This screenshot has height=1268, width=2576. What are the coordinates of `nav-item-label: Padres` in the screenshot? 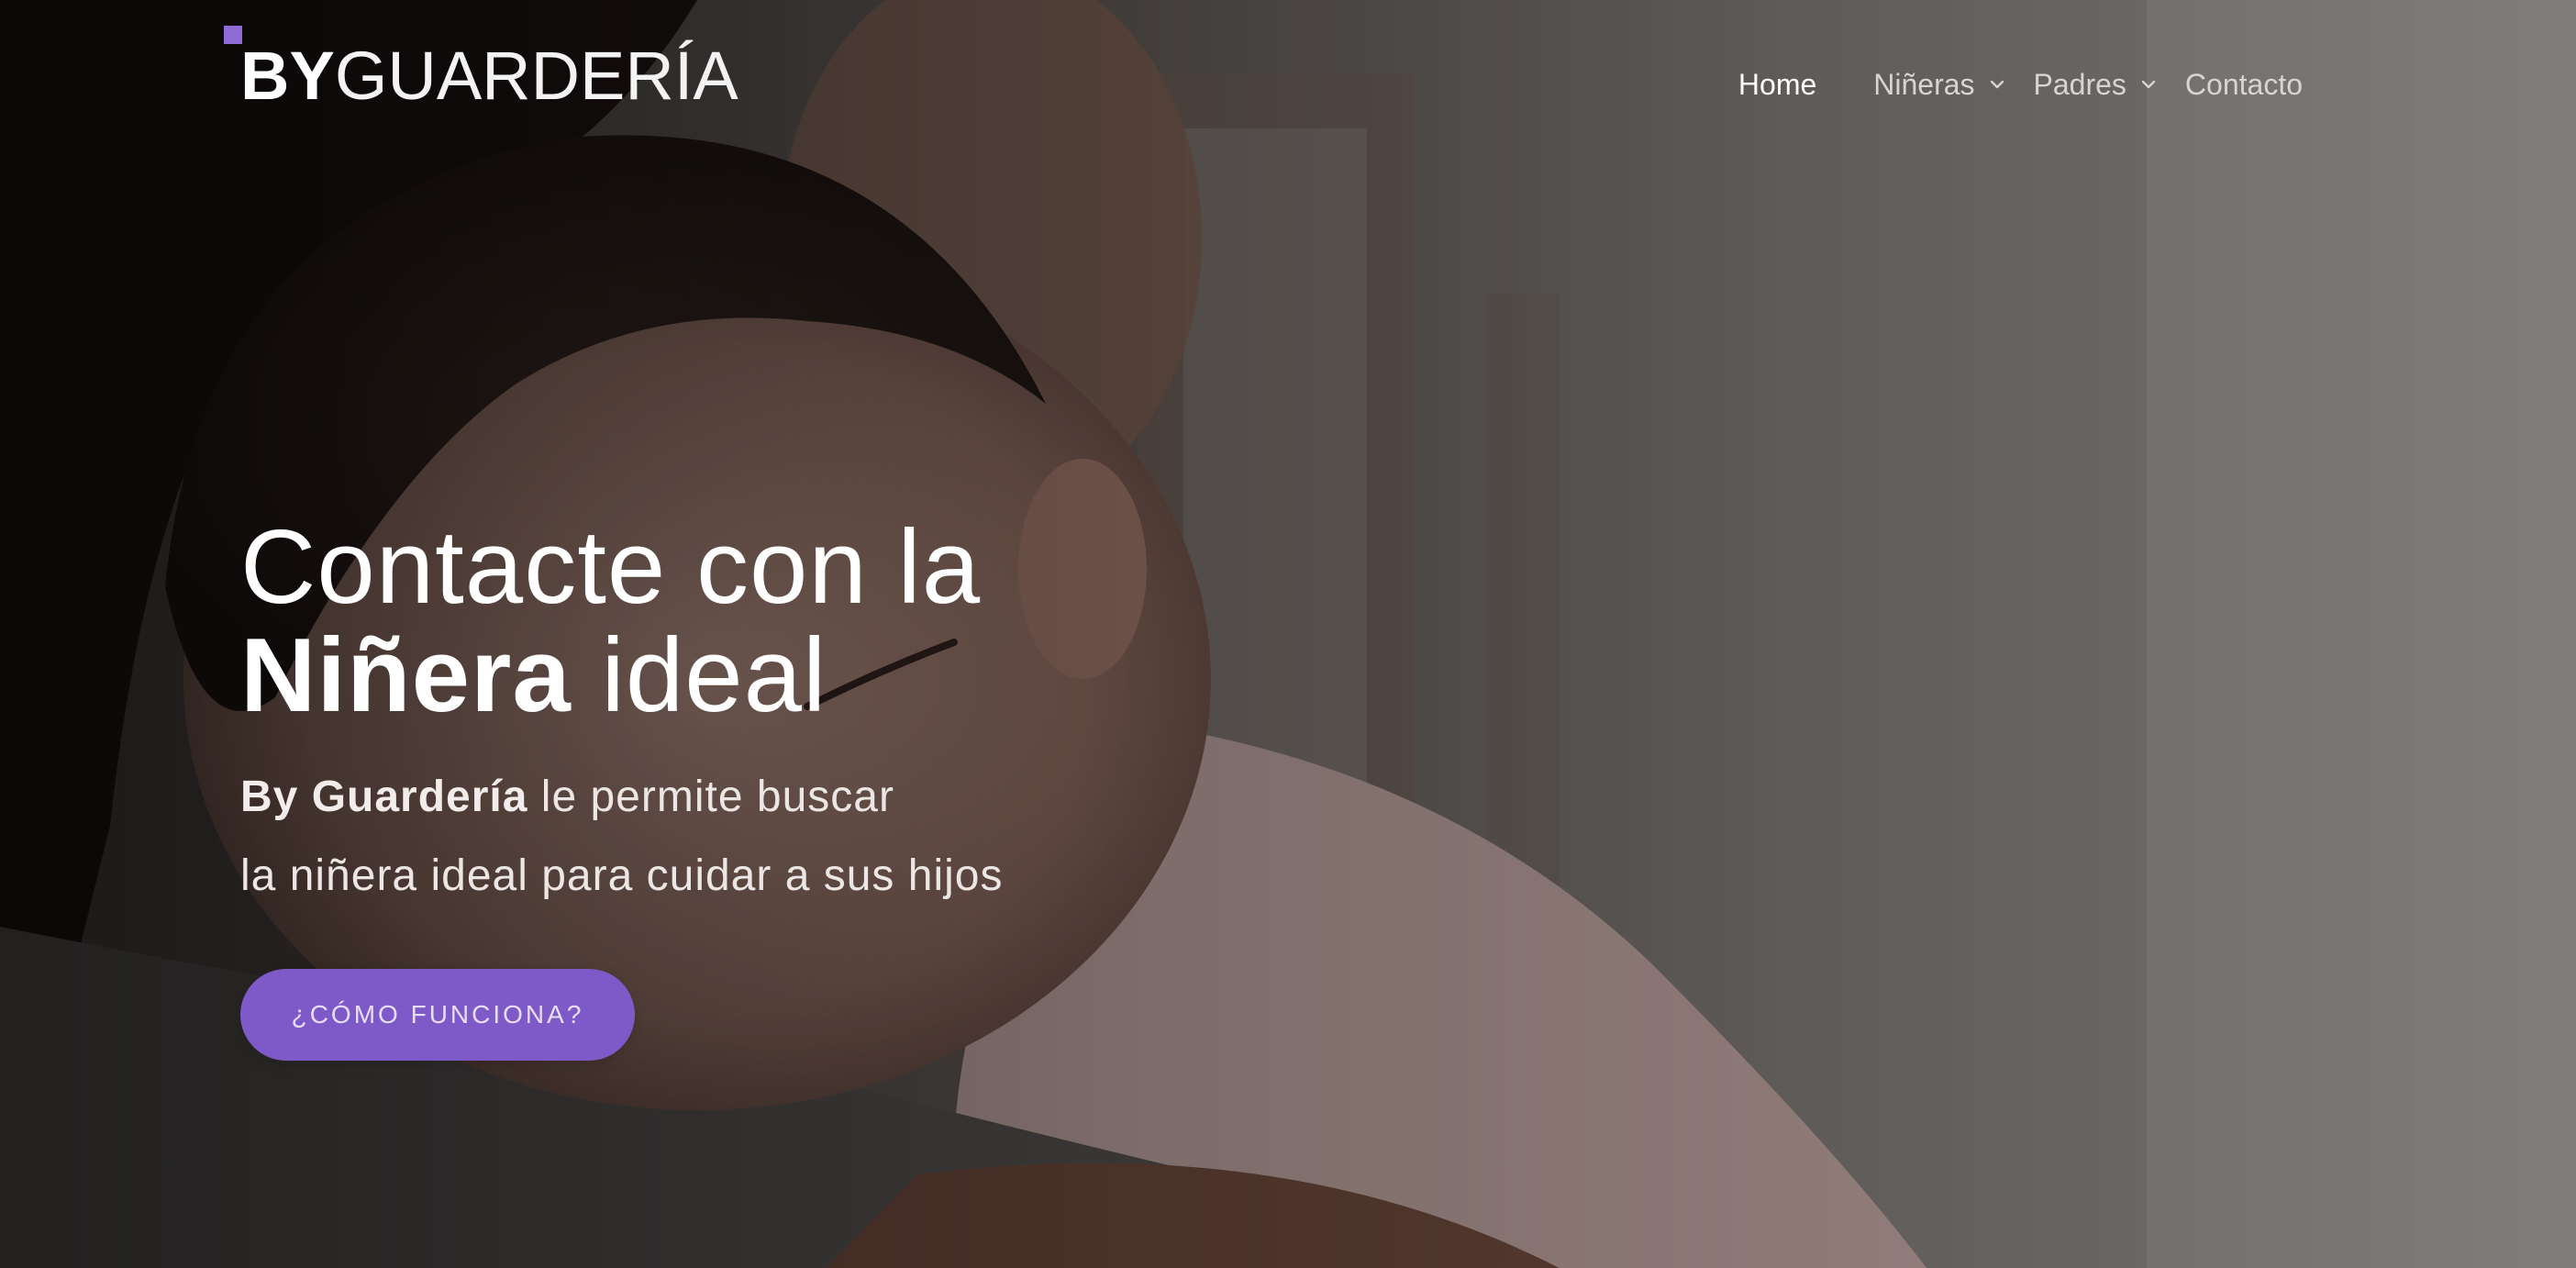 It's located at (2079, 84).